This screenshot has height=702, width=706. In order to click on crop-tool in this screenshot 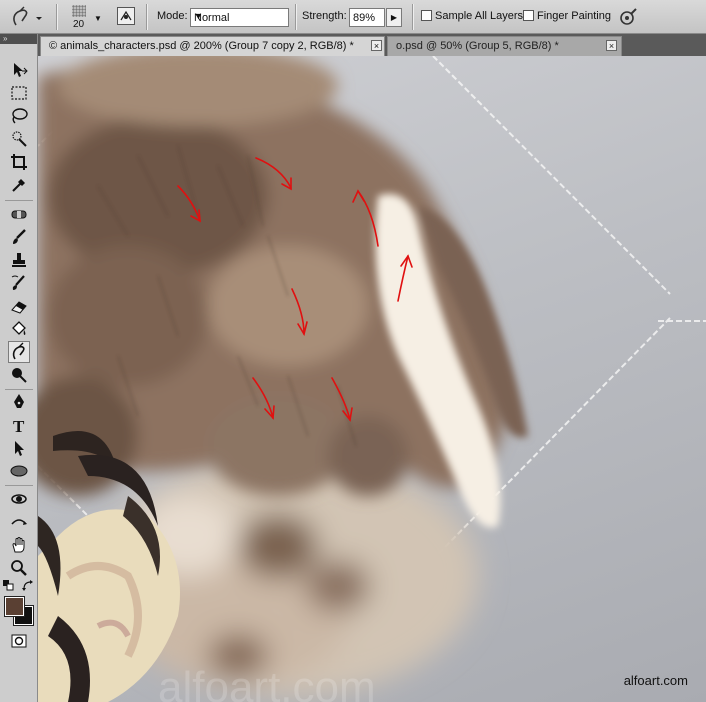, I will do `click(19, 162)`.